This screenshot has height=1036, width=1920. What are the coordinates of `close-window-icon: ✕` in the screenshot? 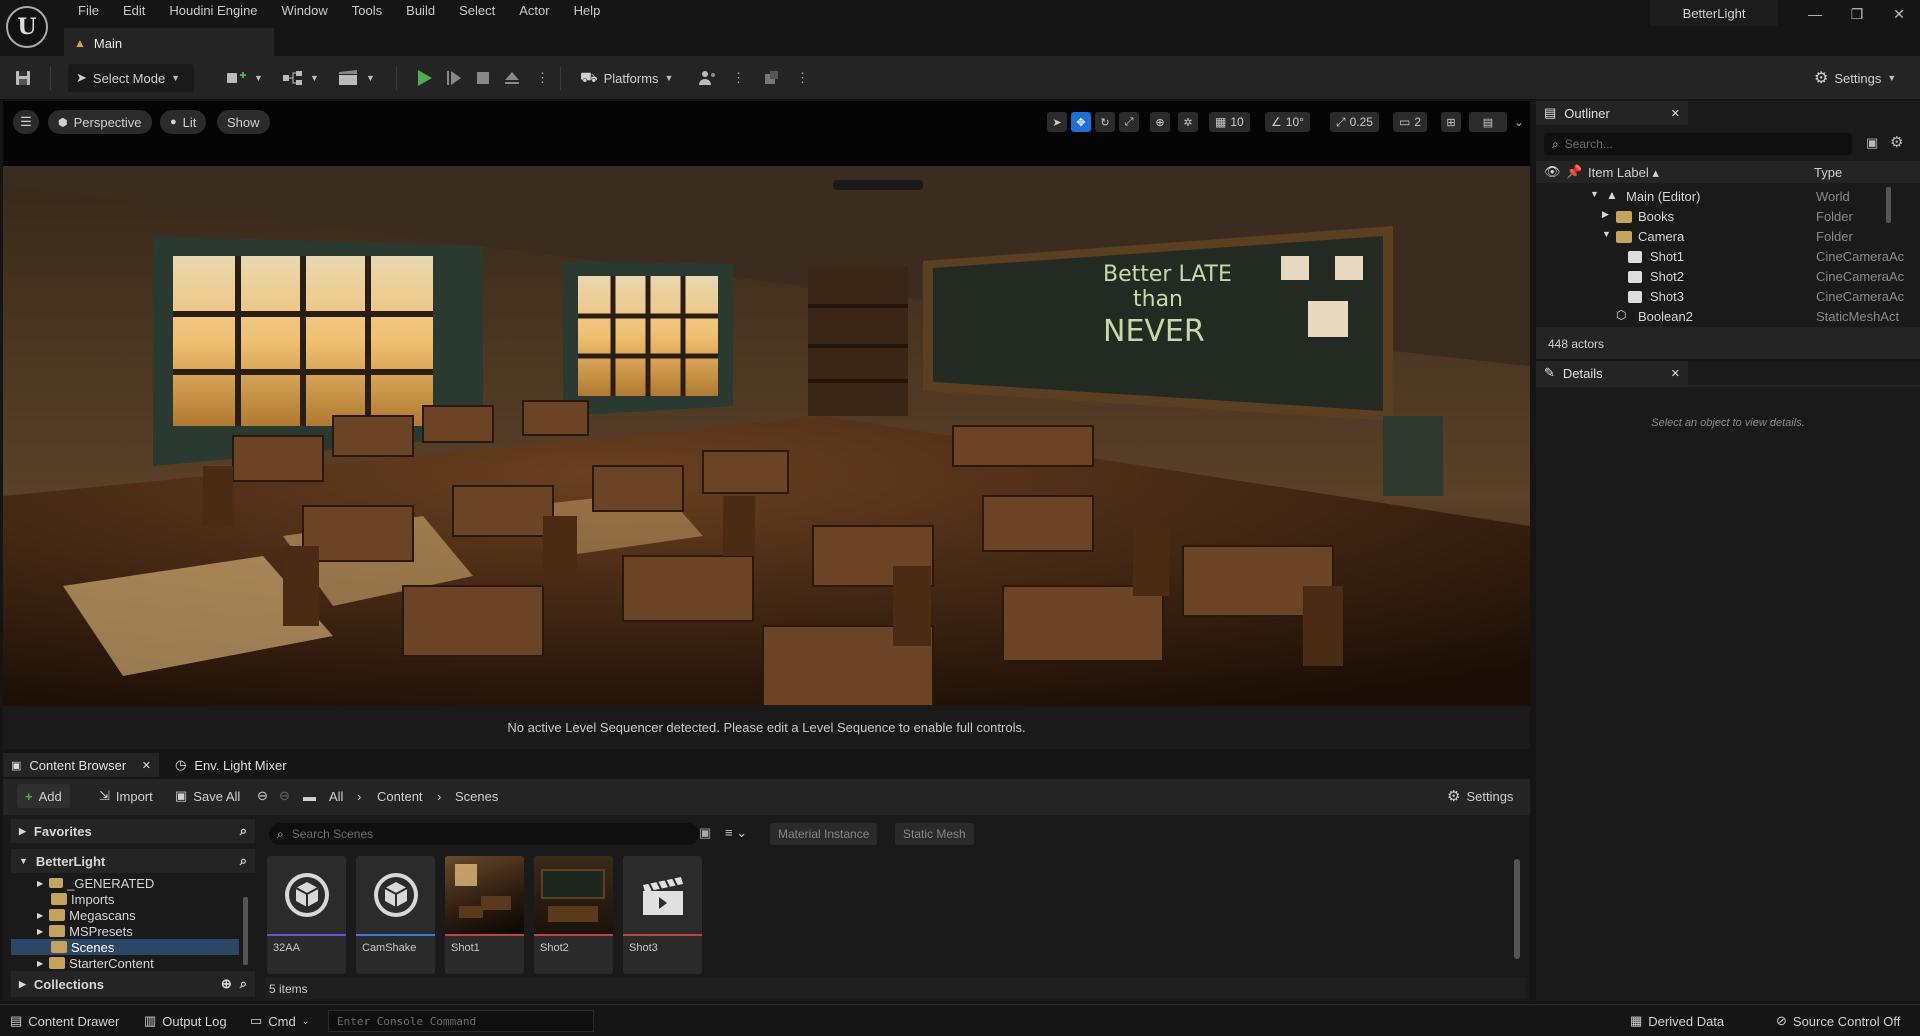 It's located at (1899, 14).